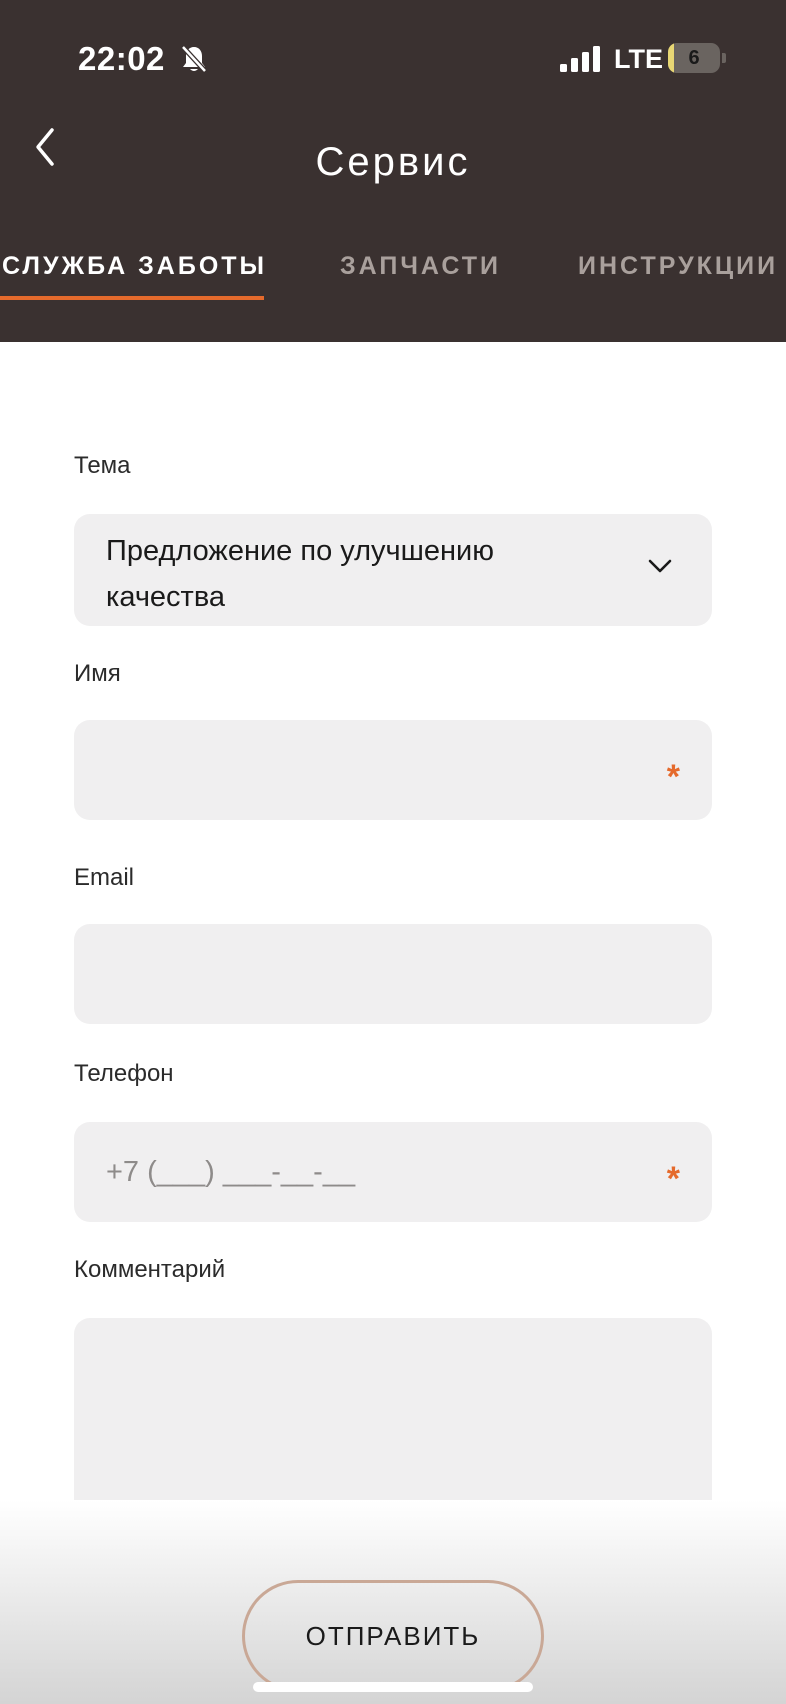 This screenshot has width=786, height=1704. Describe the element at coordinates (150, 1269) in the screenshot. I see `comment-label: Комментарий` at that location.